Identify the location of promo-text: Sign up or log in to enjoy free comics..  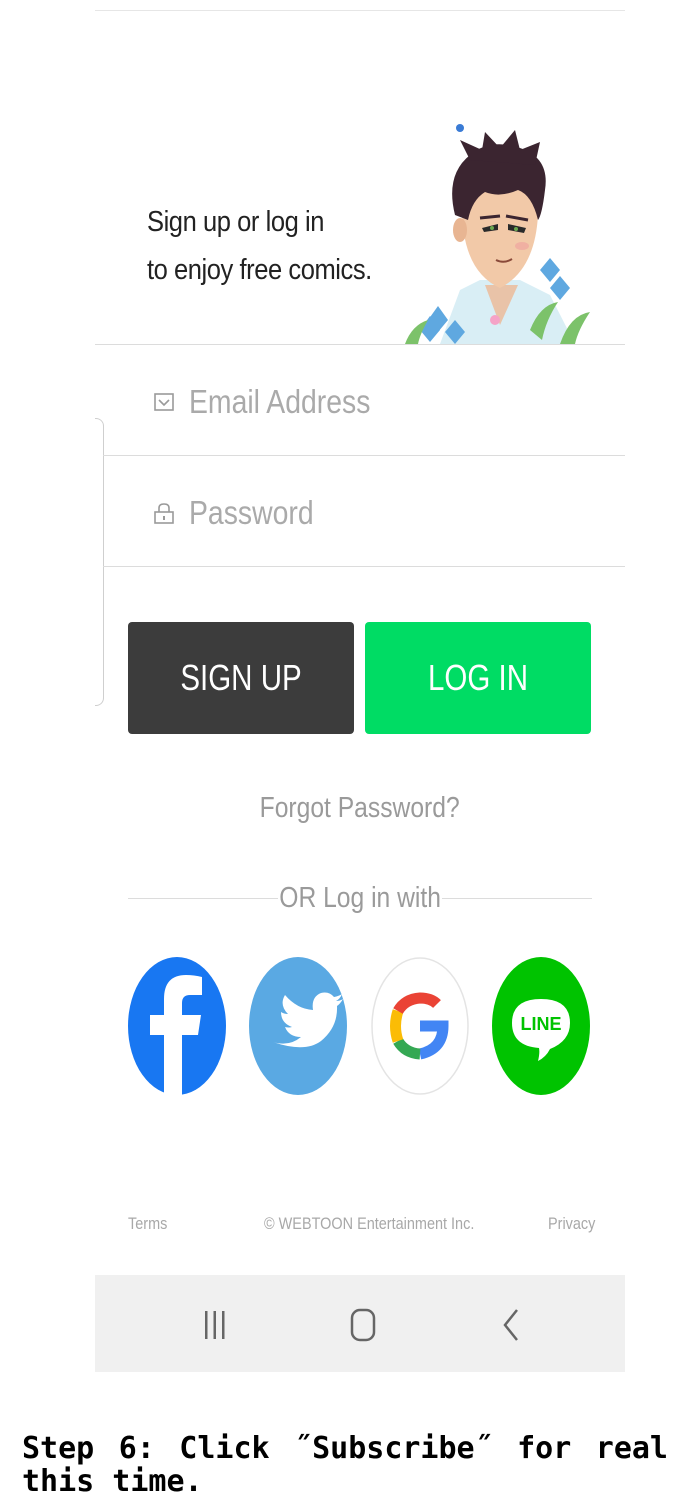
(259, 246).